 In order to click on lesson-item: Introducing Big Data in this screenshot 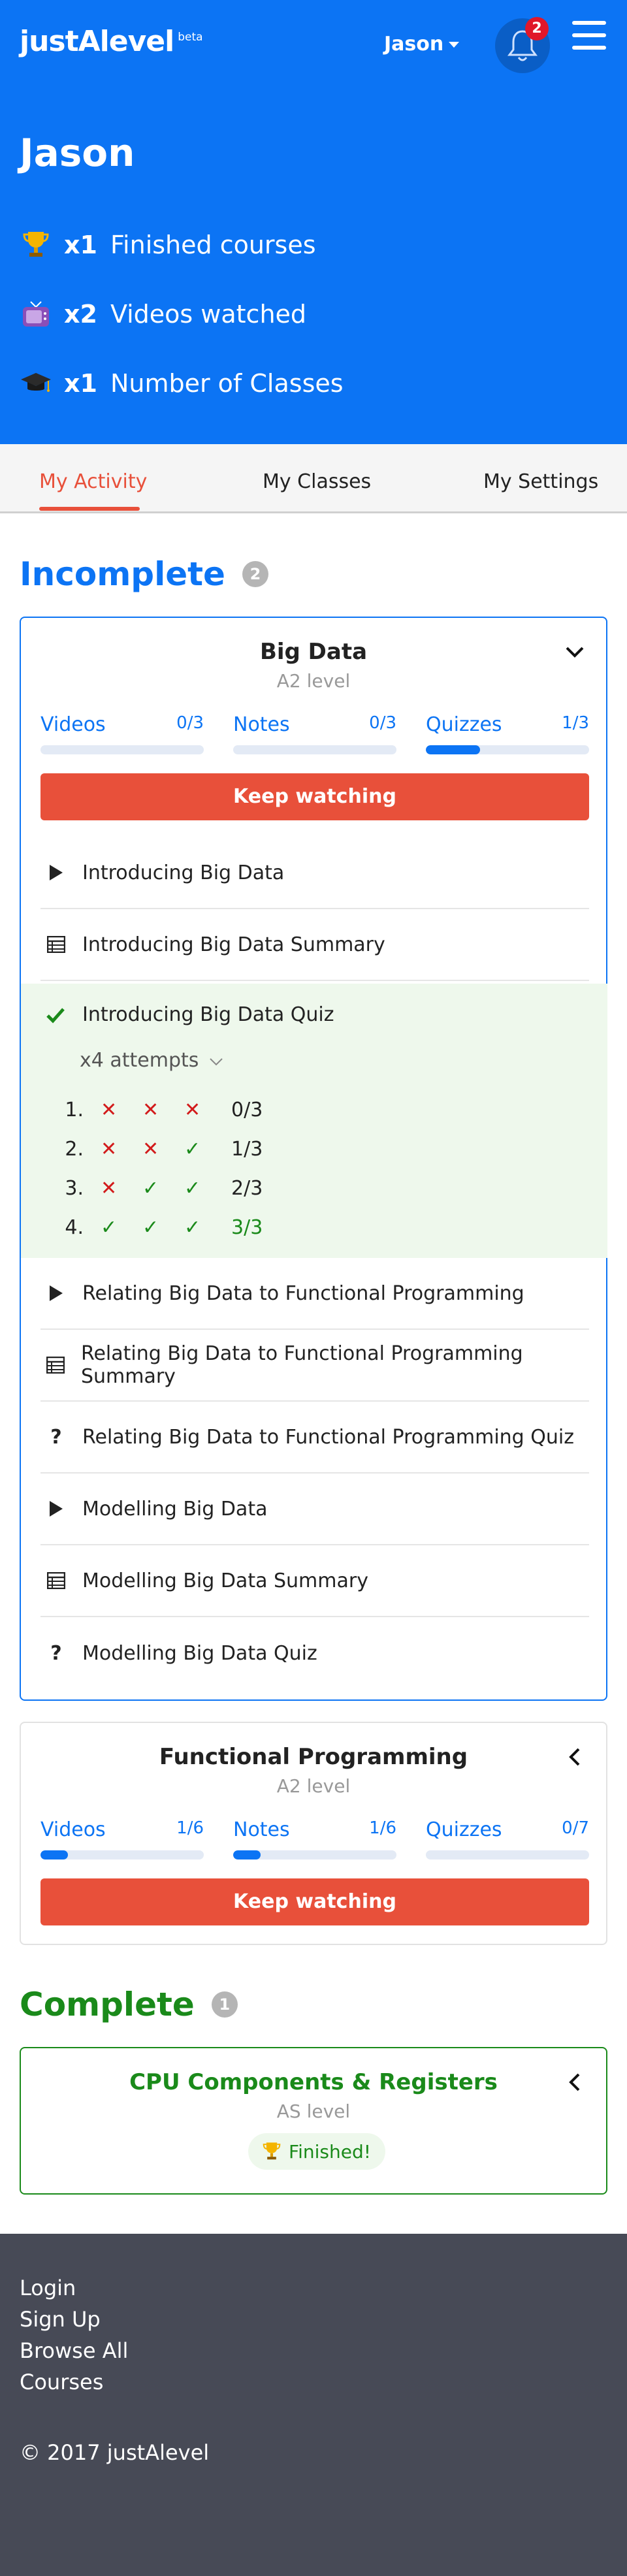, I will do `click(314, 873)`.